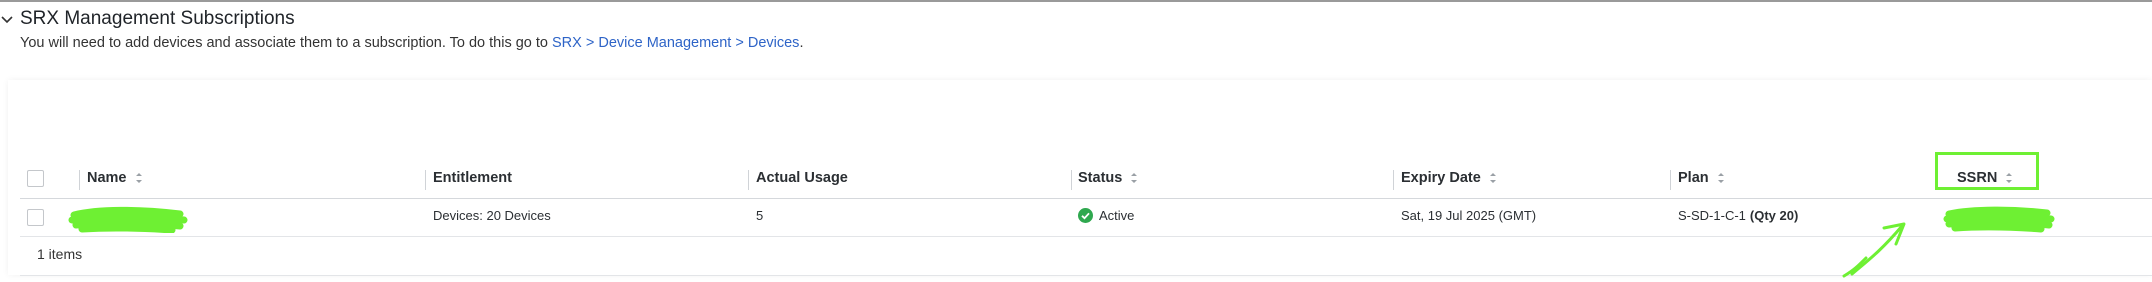 The image size is (2152, 282). Describe the element at coordinates (1117, 215) in the screenshot. I see `status-badge: Active` at that location.